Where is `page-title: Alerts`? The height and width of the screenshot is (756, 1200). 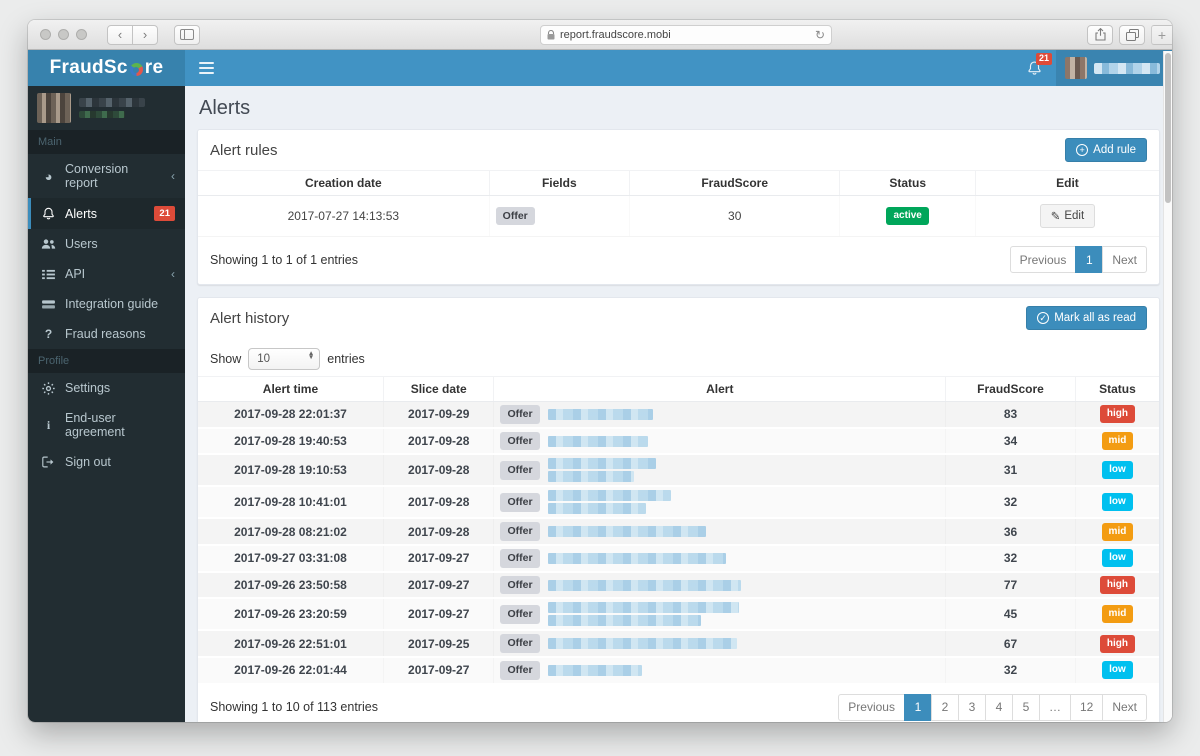 page-title: Alerts is located at coordinates (225, 108).